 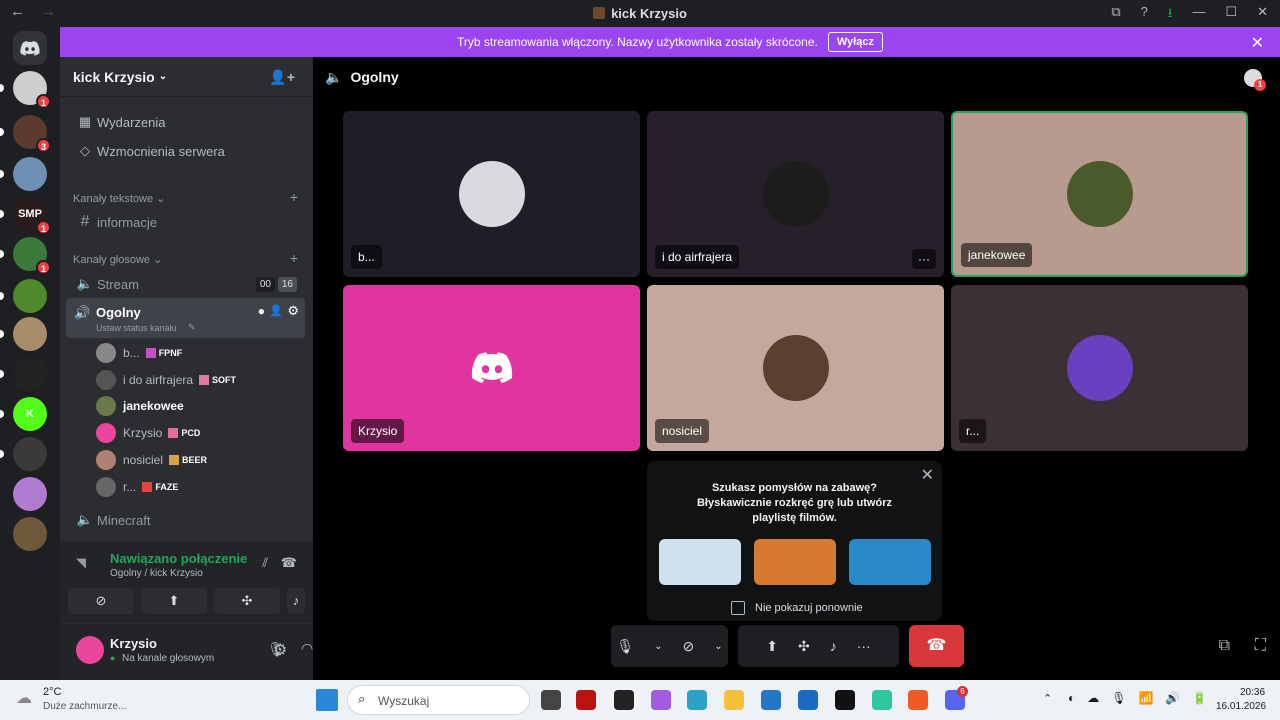 What do you see at coordinates (185, 197) in the screenshot?
I see `text-category: Kanały tekstowe ⌄ +` at bounding box center [185, 197].